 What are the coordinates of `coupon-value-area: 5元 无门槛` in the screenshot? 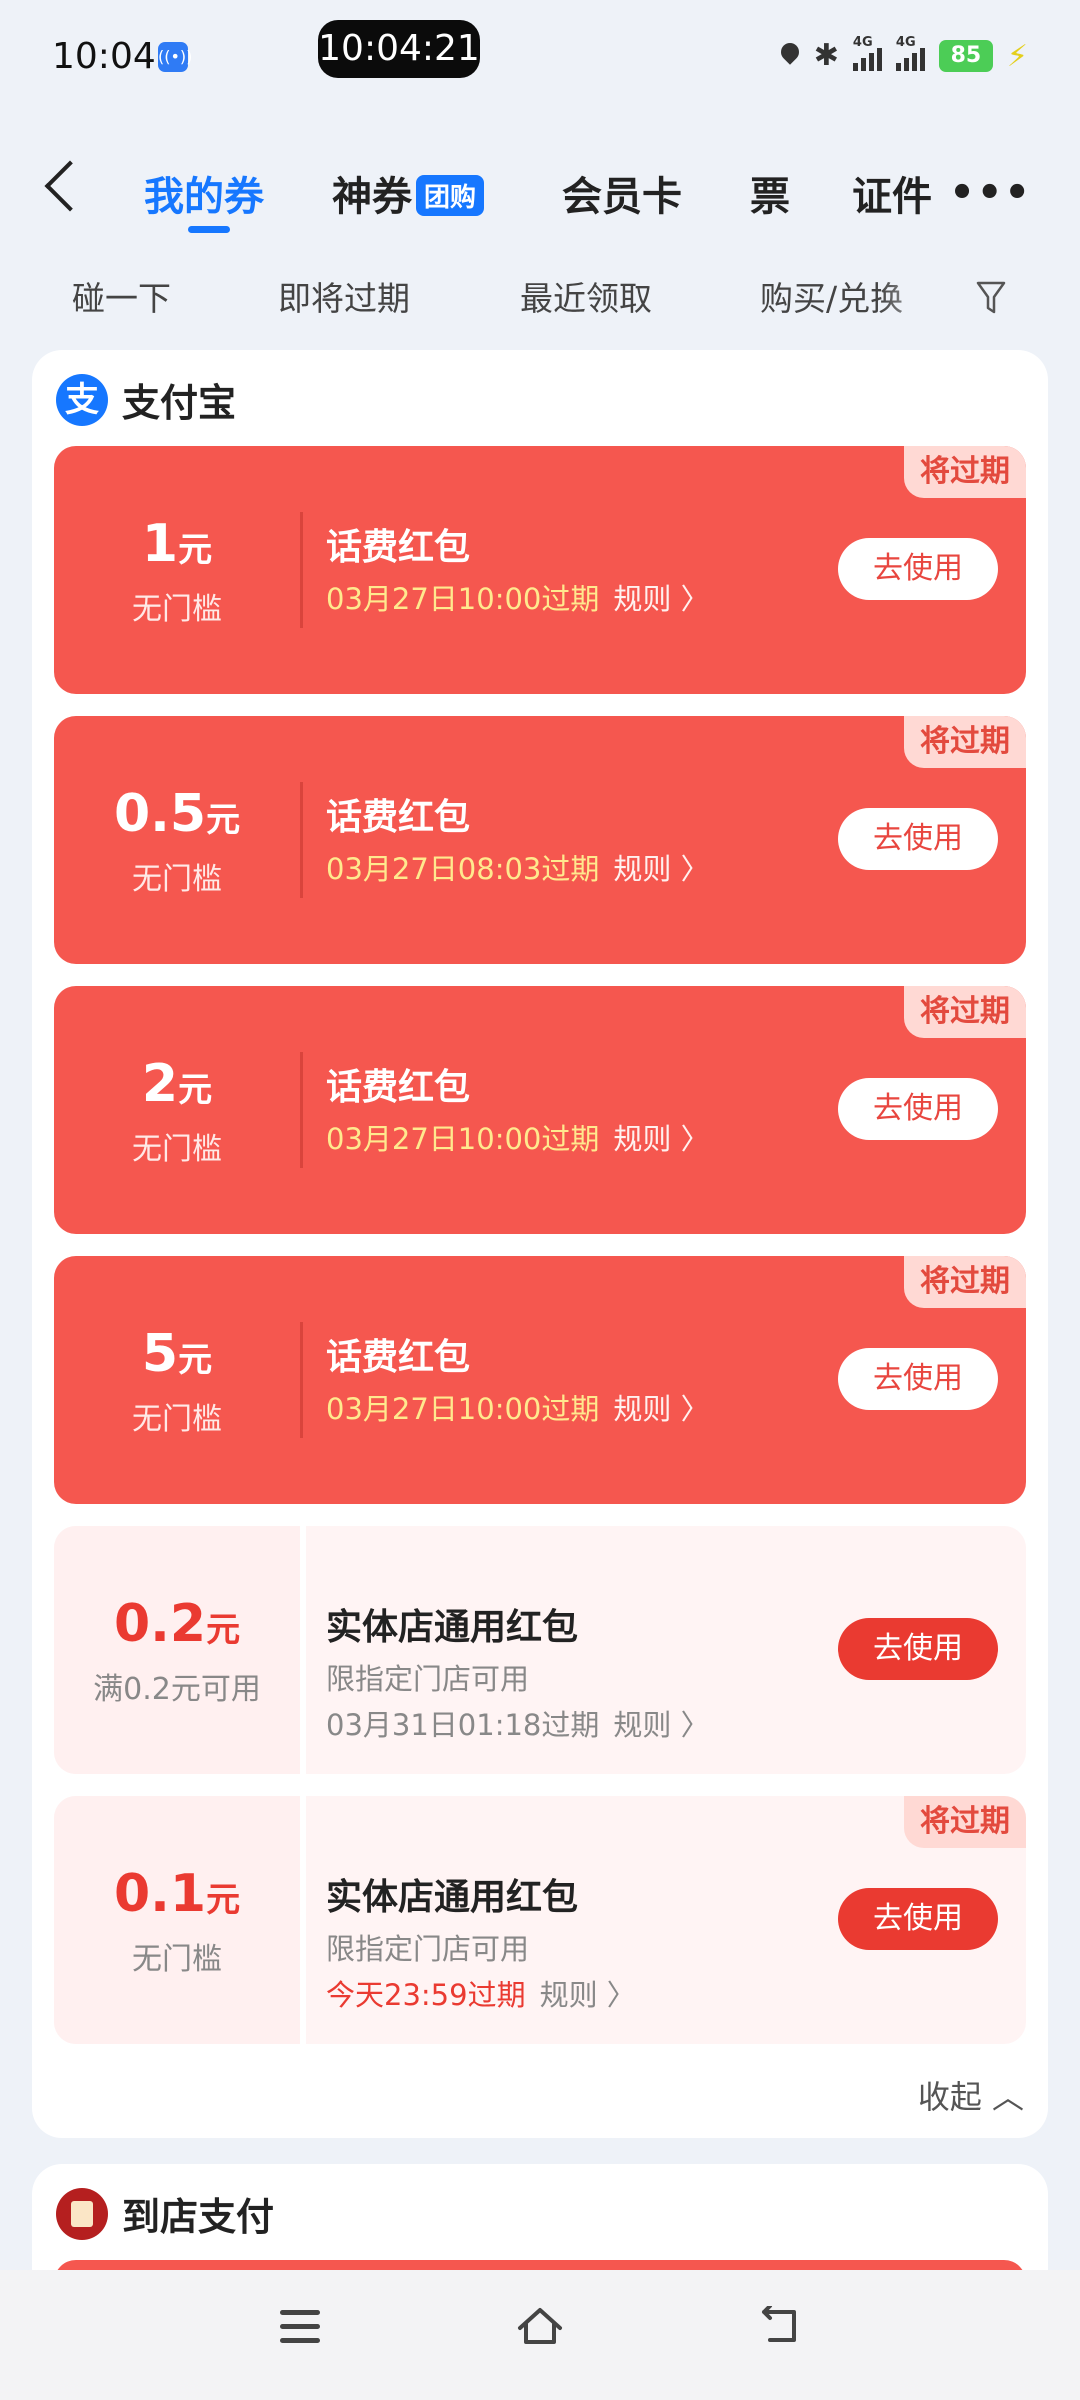 It's located at (177, 1380).